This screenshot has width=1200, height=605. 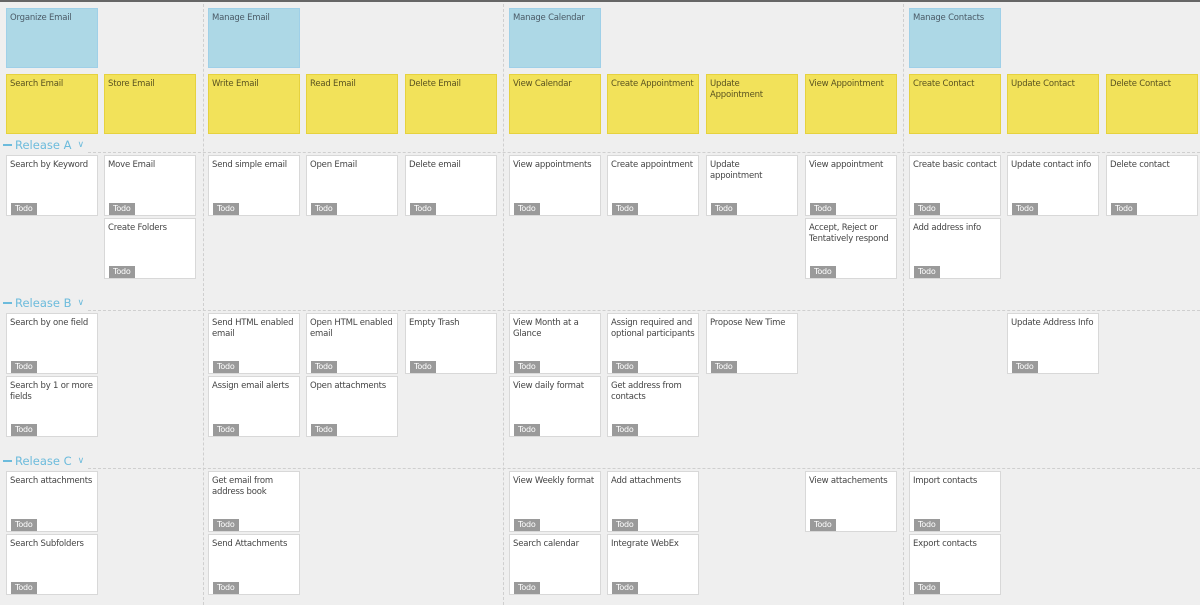 What do you see at coordinates (254, 343) in the screenshot?
I see `story-card: Send HTML enabled email Todo` at bounding box center [254, 343].